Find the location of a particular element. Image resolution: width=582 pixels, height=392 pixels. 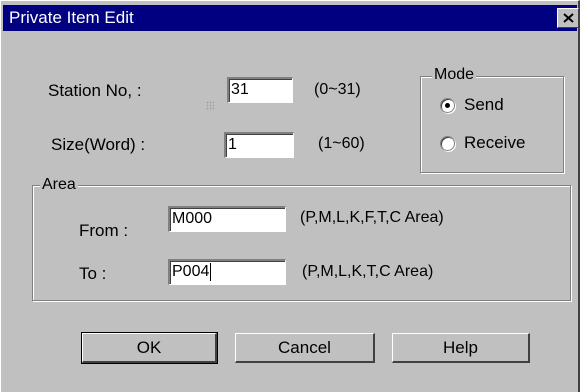

close-icon is located at coordinates (568, 18).